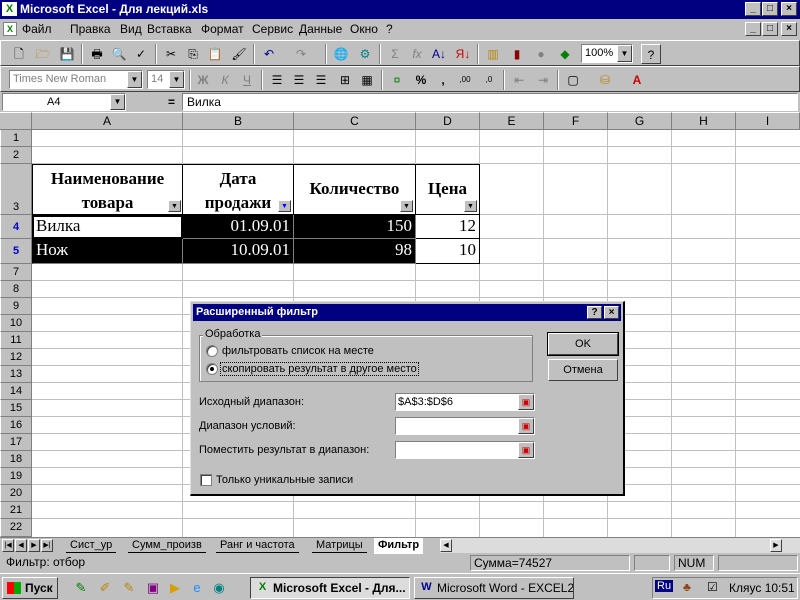 This screenshot has height=600, width=800. Describe the element at coordinates (169, 29) in the screenshot. I see `menu-insert: Вставка` at that location.